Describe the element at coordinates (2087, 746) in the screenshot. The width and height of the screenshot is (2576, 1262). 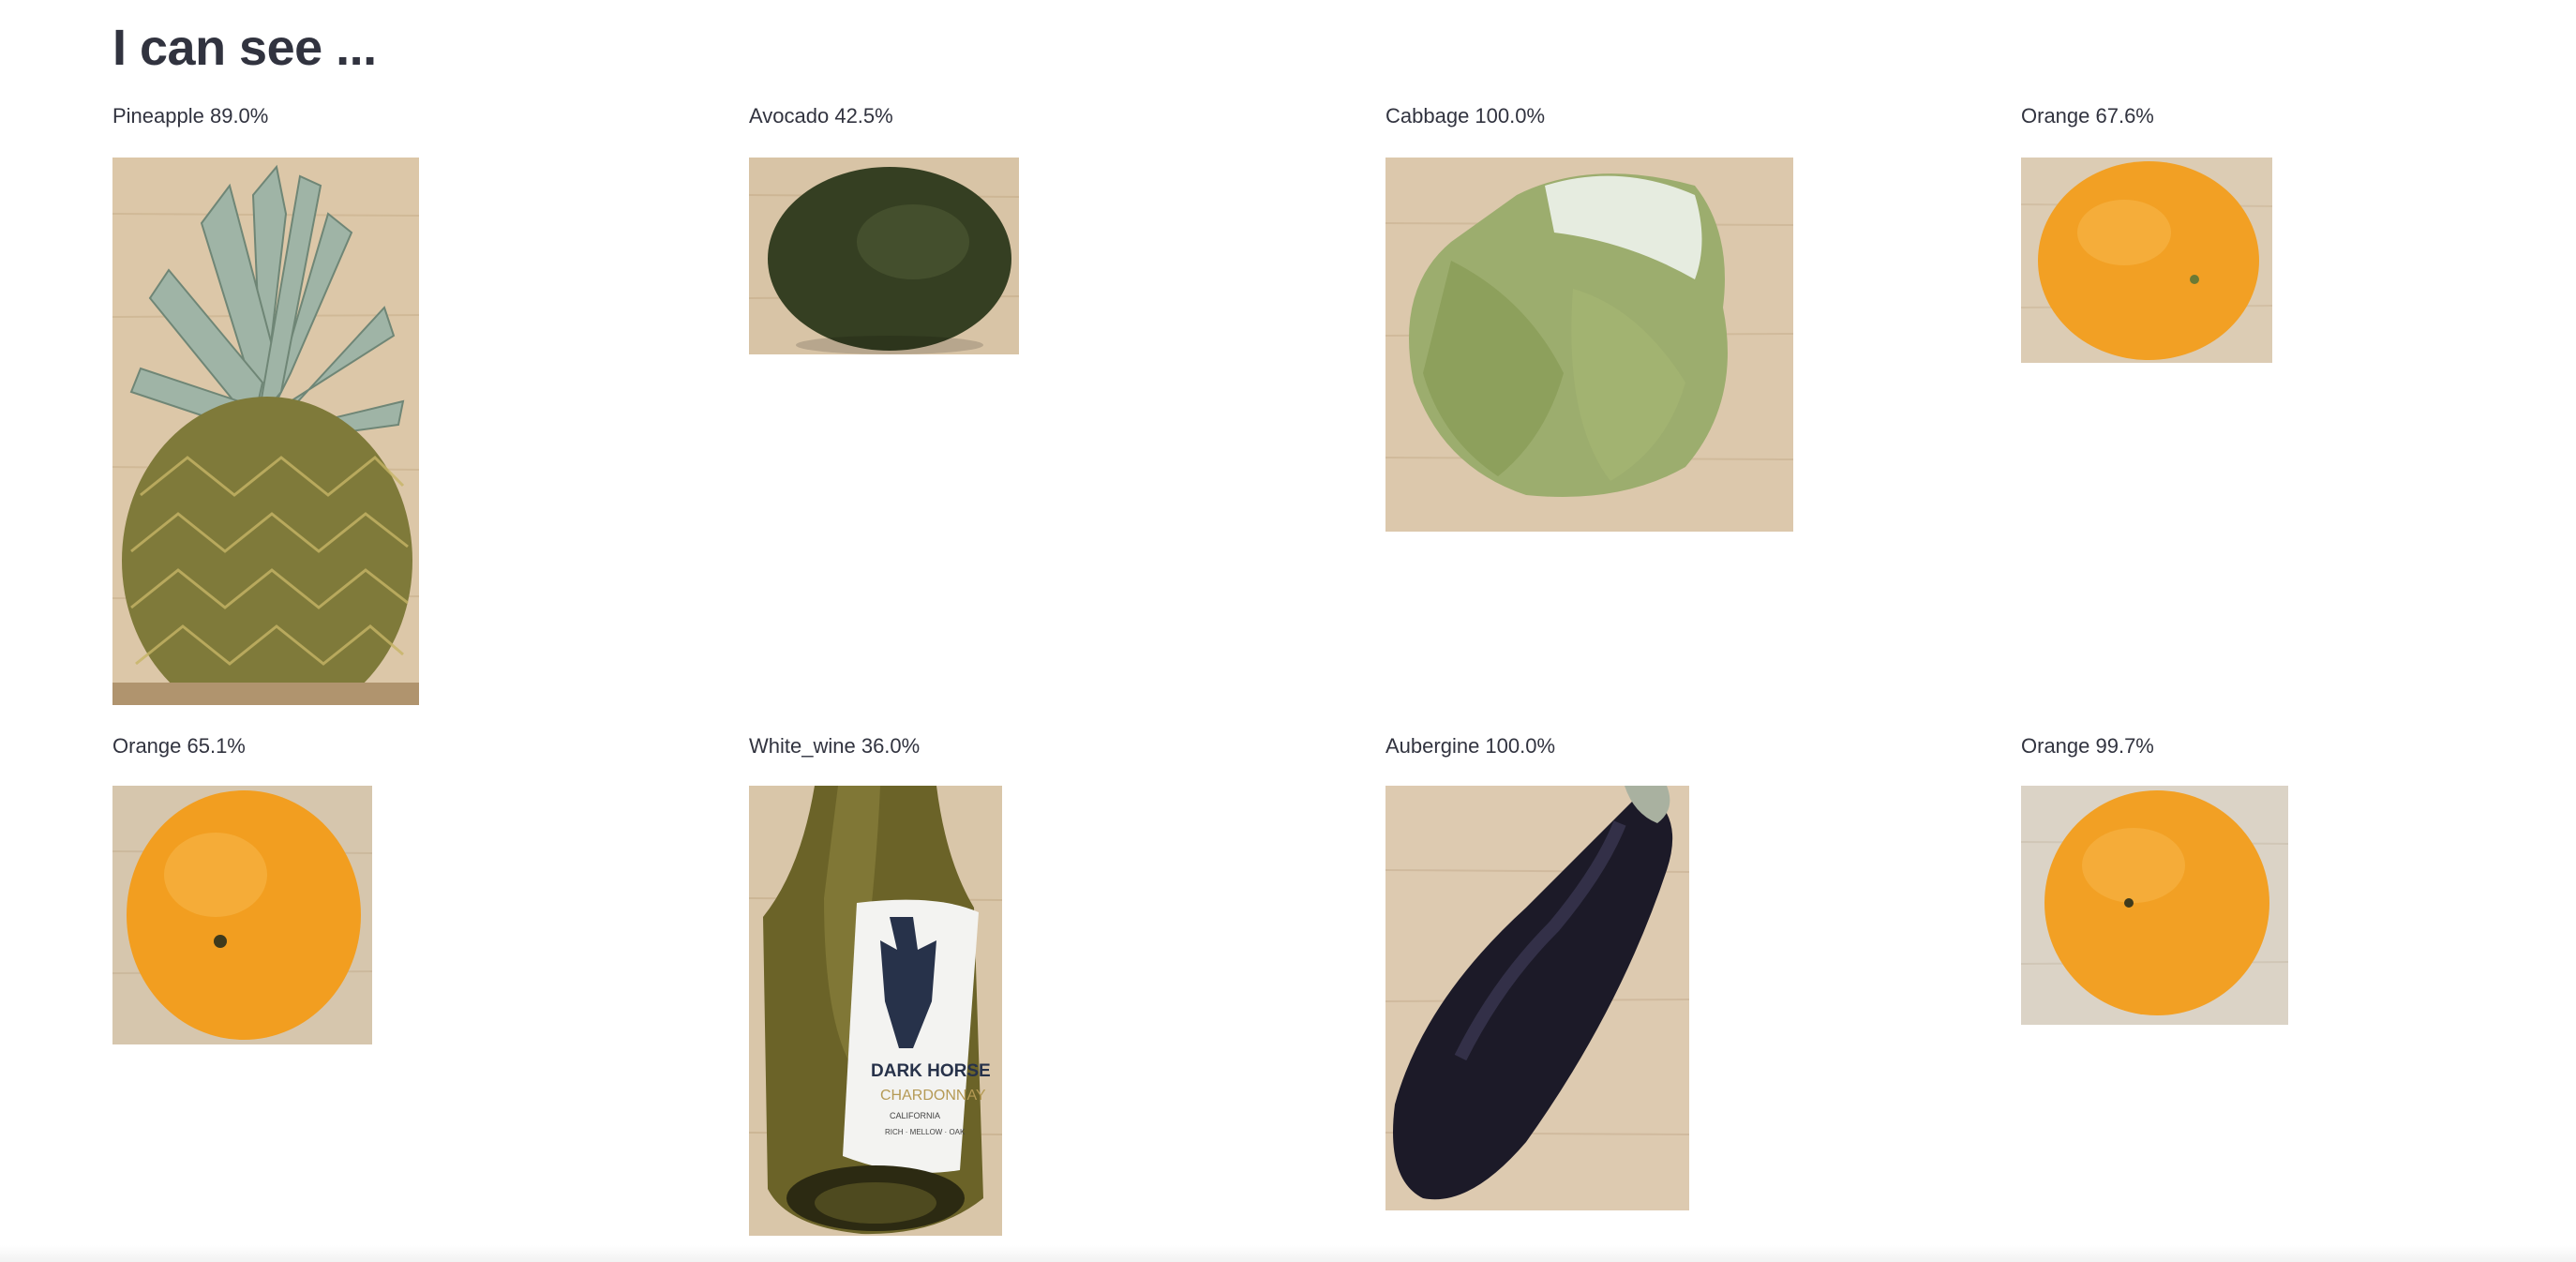
I see `result-label: Orange 99.7%` at that location.